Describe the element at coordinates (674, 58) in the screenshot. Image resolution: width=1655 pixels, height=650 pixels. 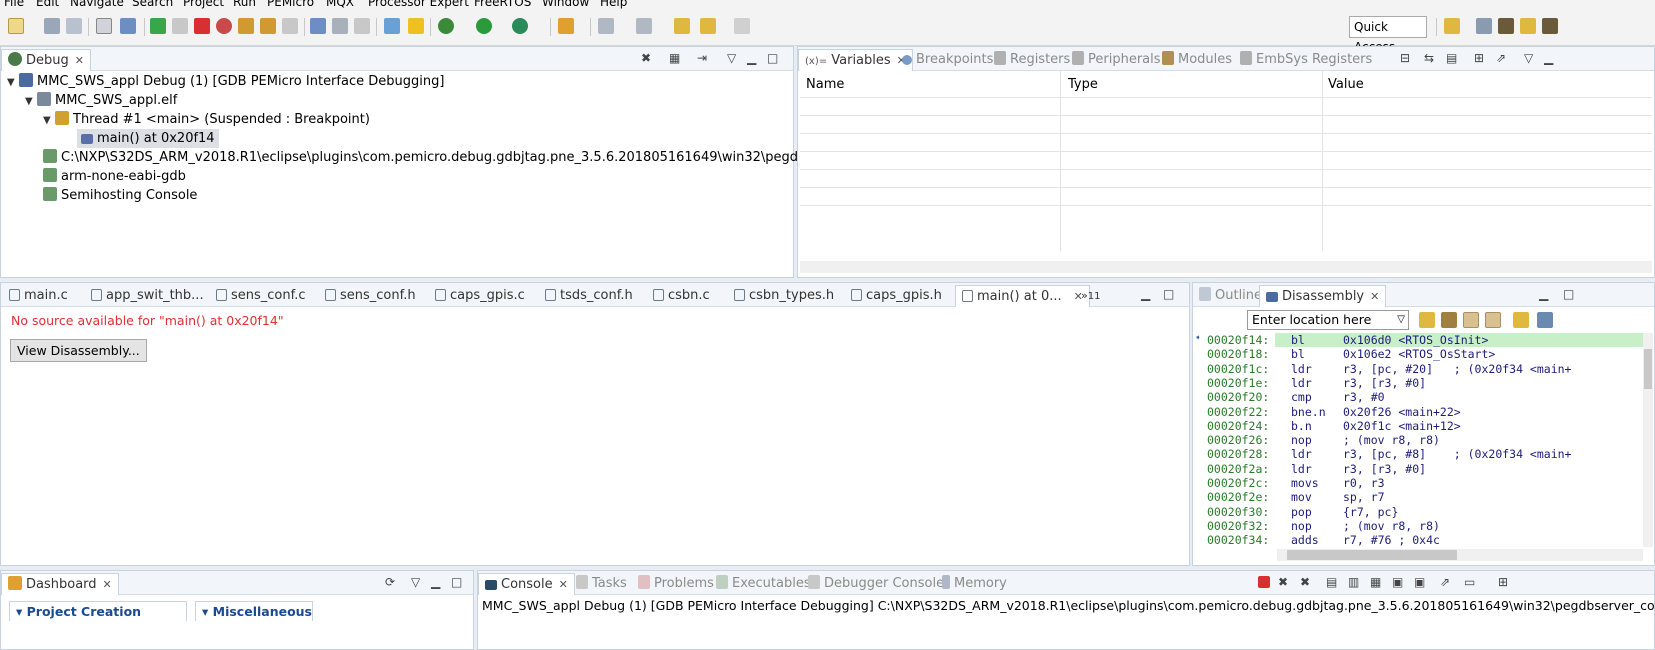
I see `view-layout-icon: ▦` at that location.